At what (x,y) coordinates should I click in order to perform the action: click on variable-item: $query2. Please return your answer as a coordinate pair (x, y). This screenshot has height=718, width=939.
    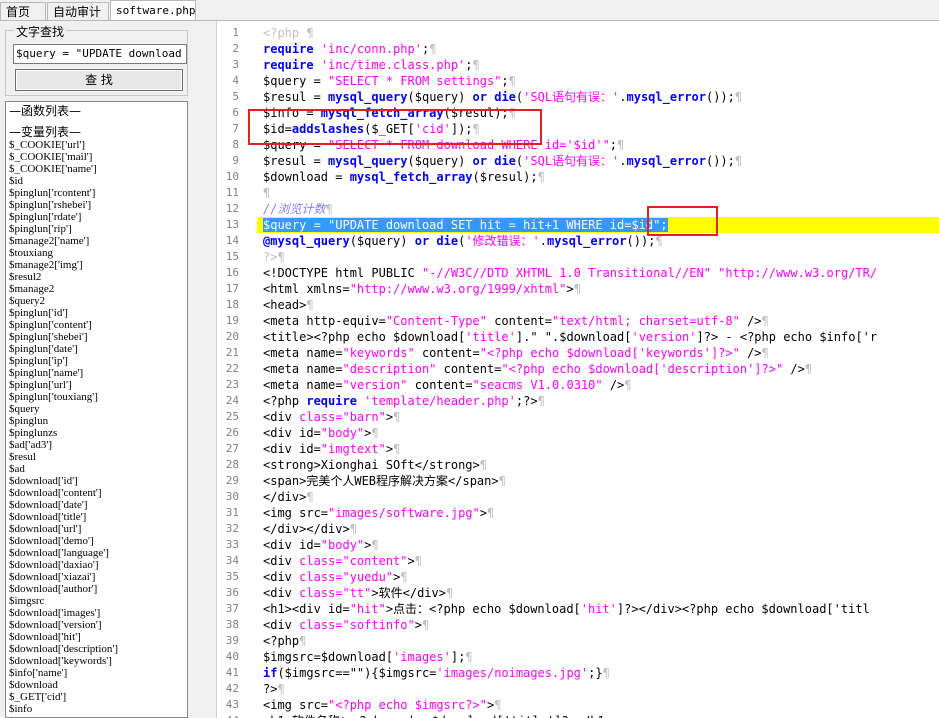
    Looking at the image, I should click on (96, 301).